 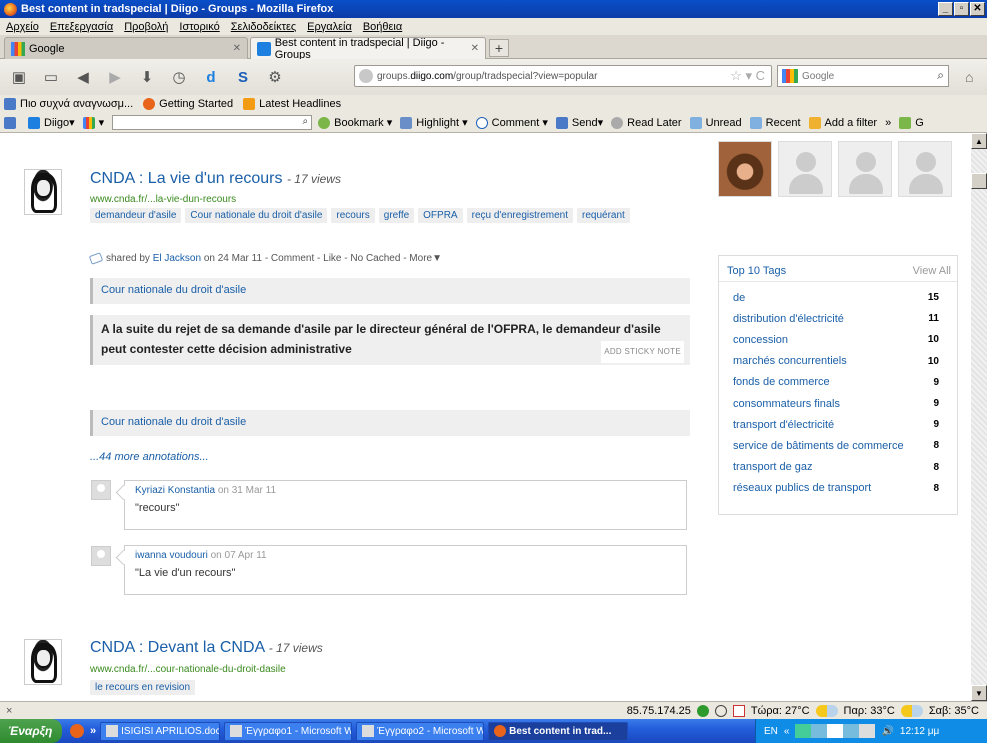 I want to click on scroll-up-arrow-icon: ▲, so click(x=979, y=141).